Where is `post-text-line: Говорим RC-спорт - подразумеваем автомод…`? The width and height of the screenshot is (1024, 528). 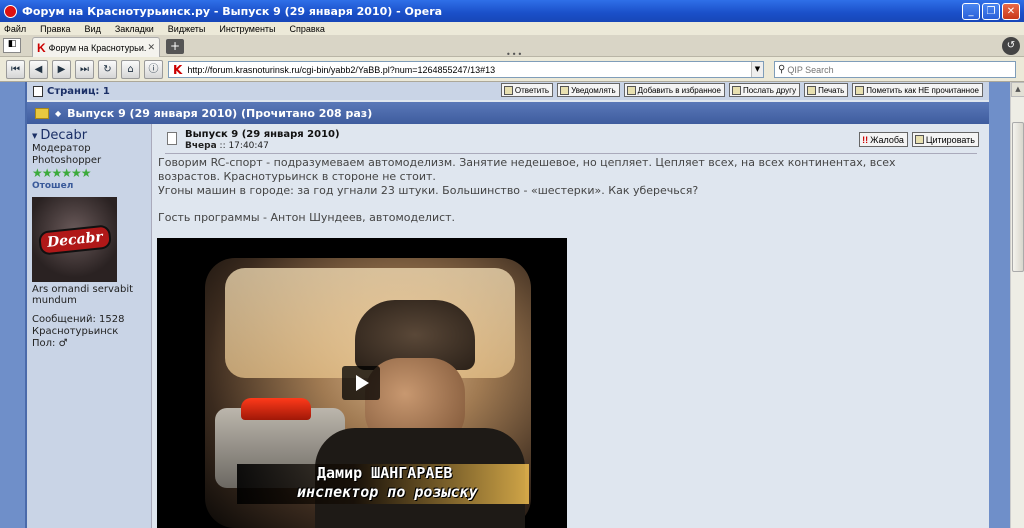
post-text-line: Говорим RC-спорт - подразумеваем автомод… is located at coordinates (527, 162).